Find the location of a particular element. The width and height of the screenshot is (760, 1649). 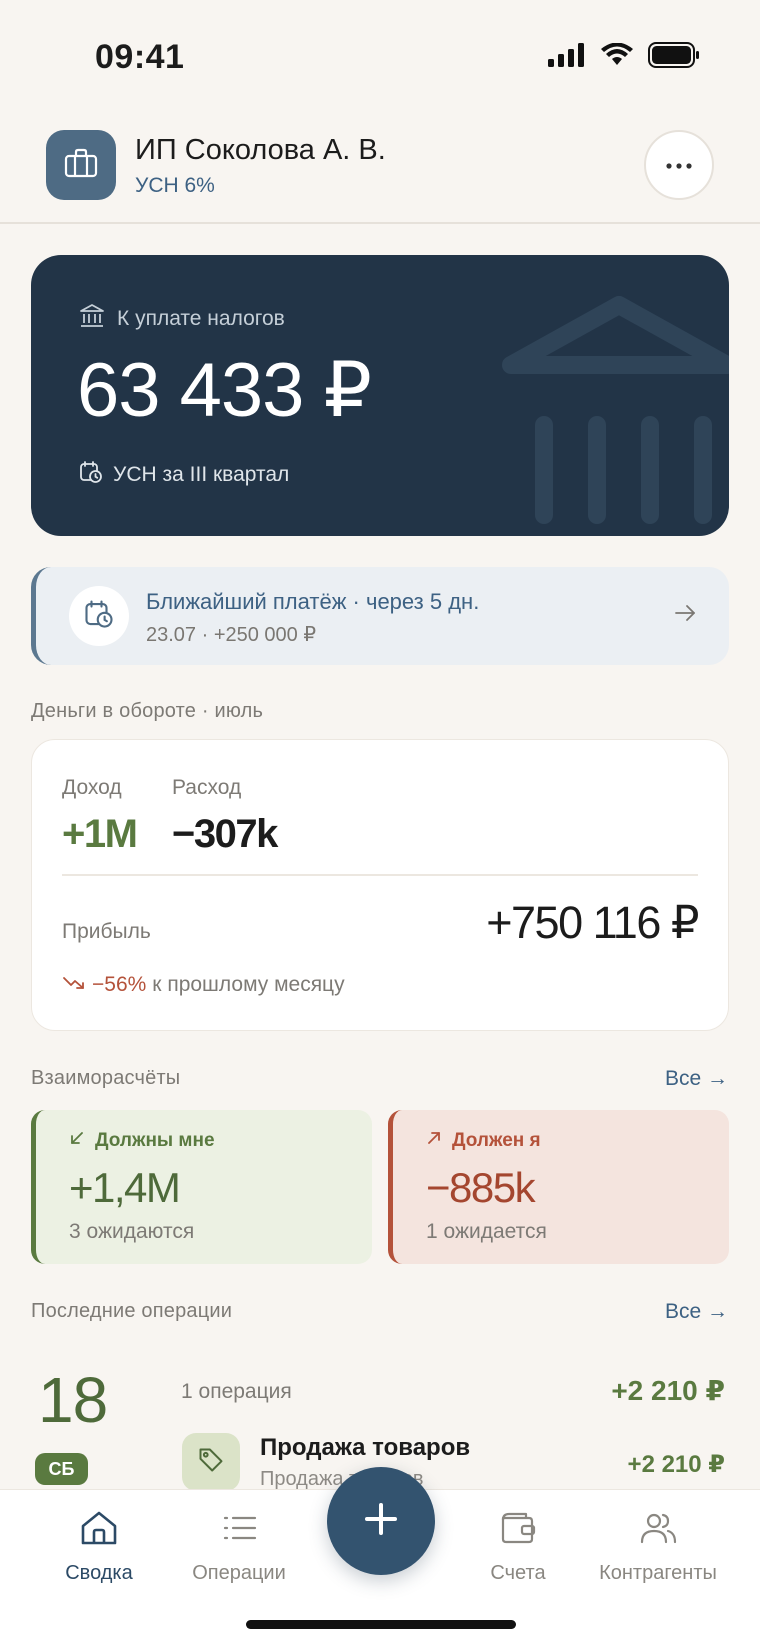

i-owe-card: Должен я −885k 1 ожидается is located at coordinates (558, 1187).